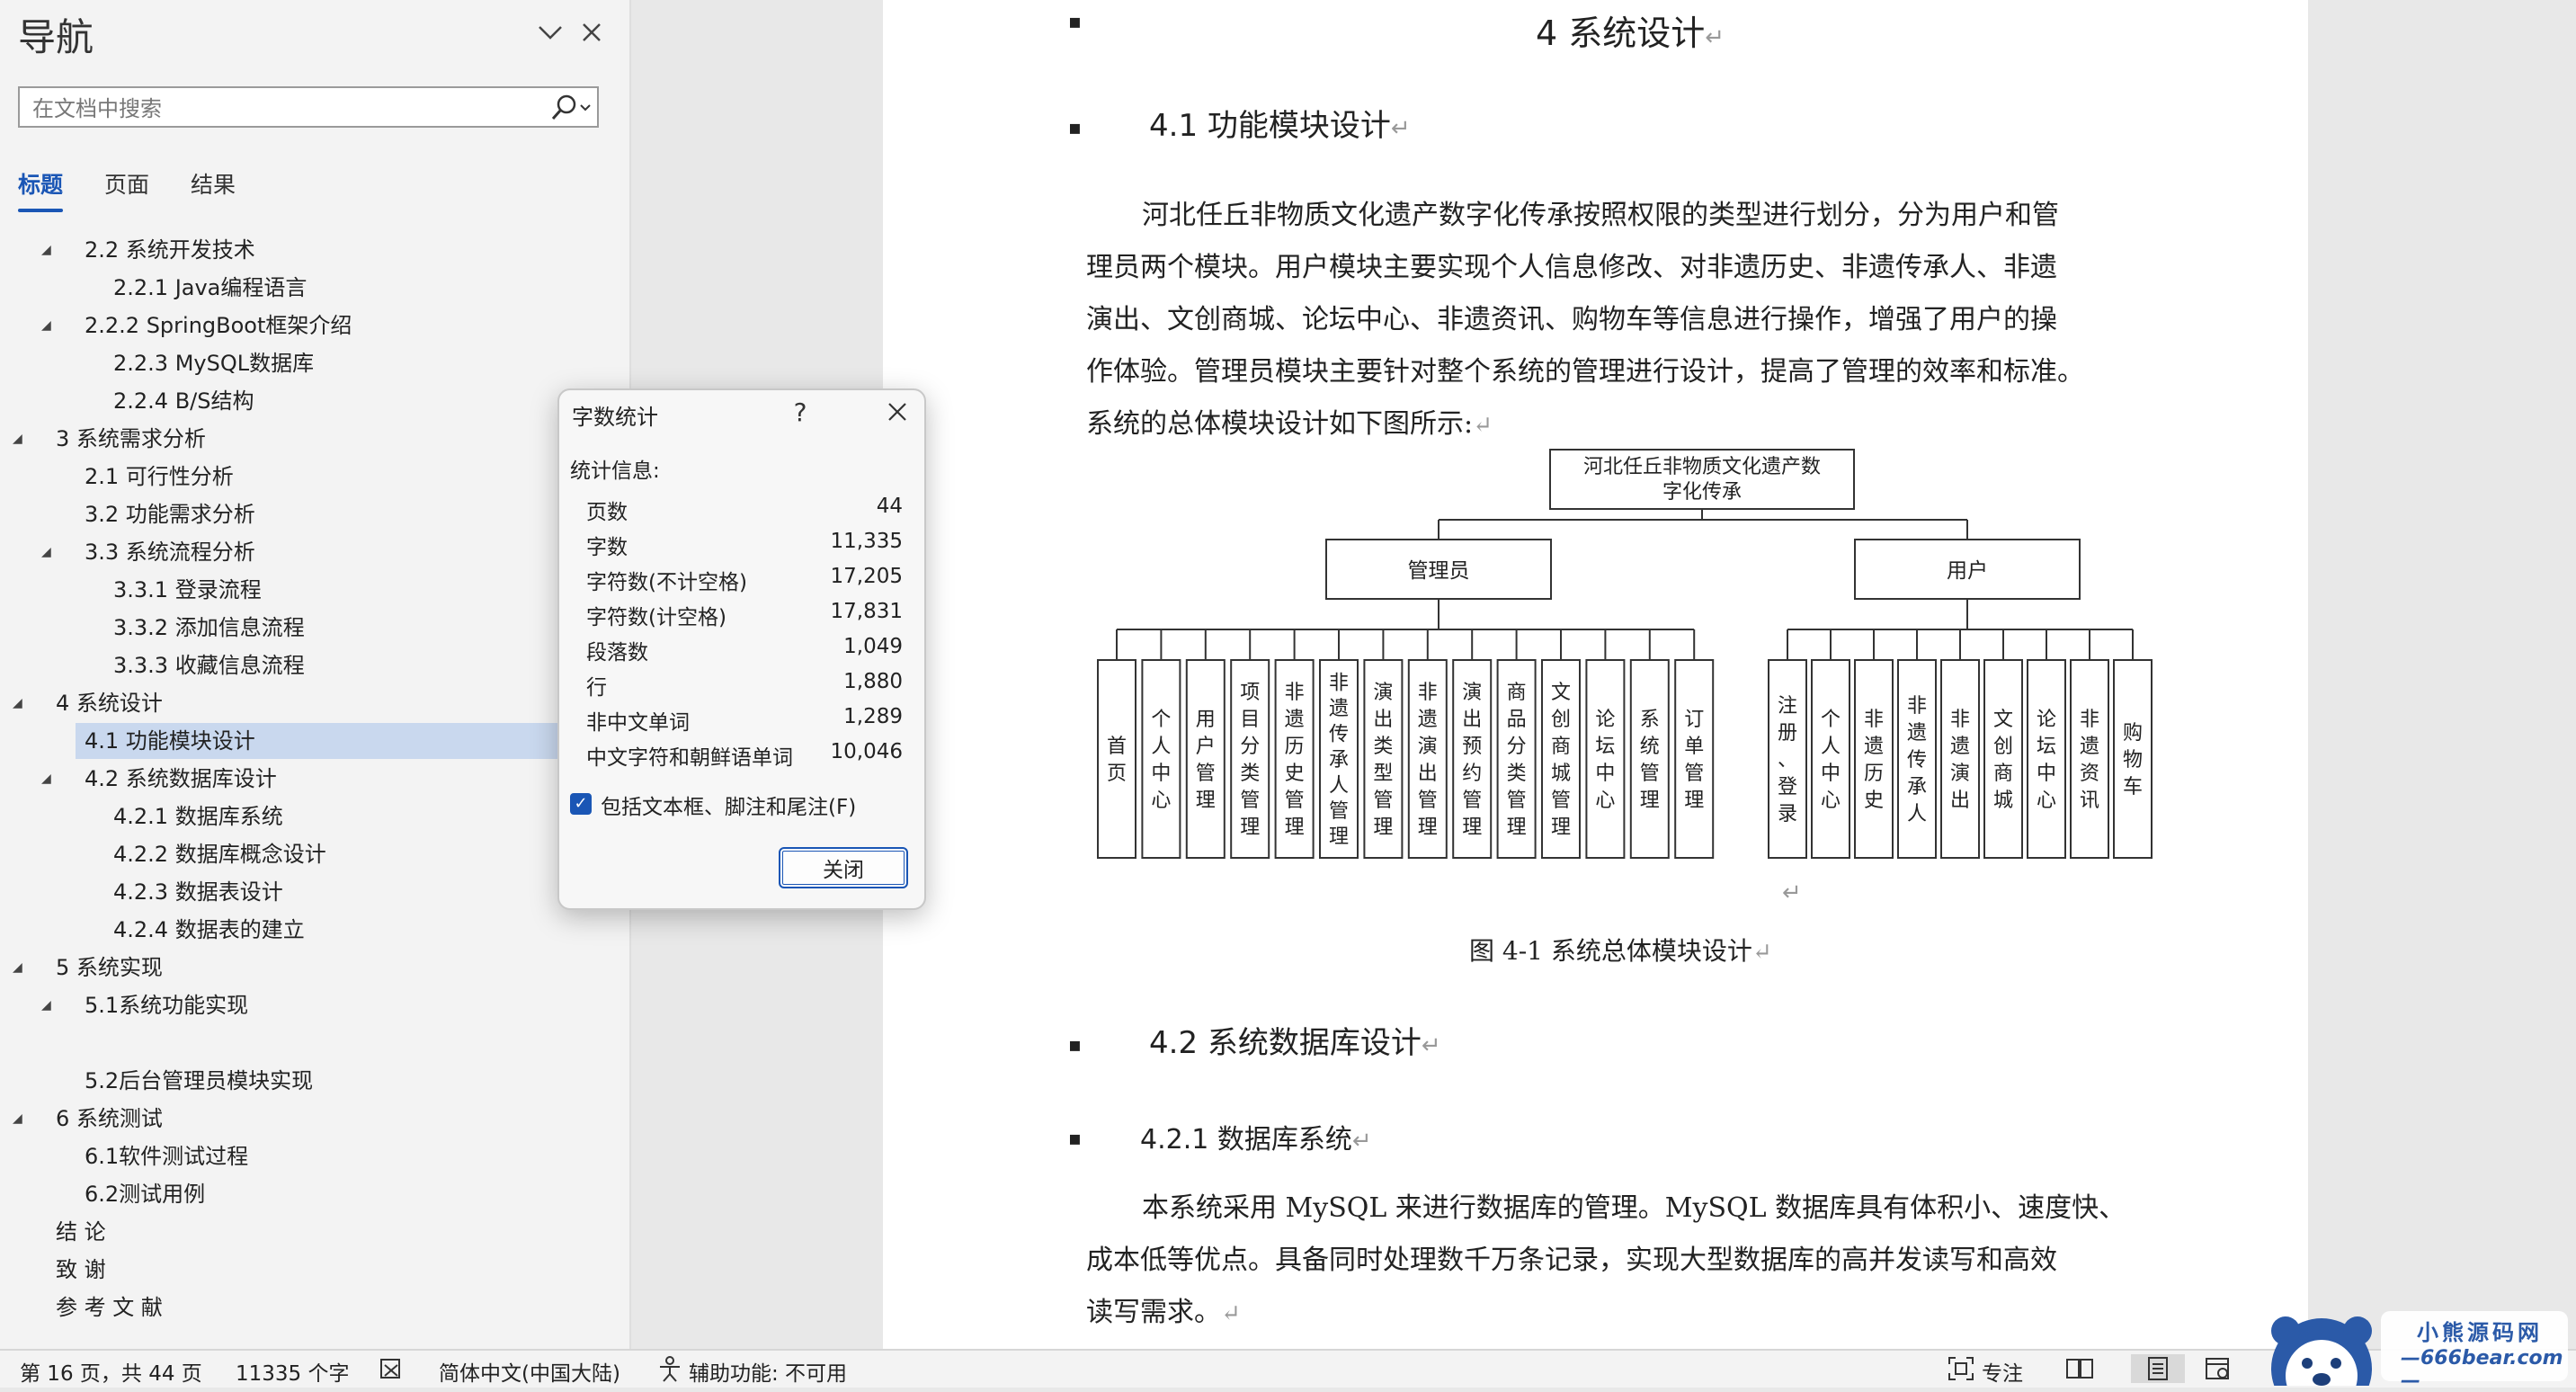  I want to click on tree-item-label: 2.2.1 Java编程语言, so click(211, 287).